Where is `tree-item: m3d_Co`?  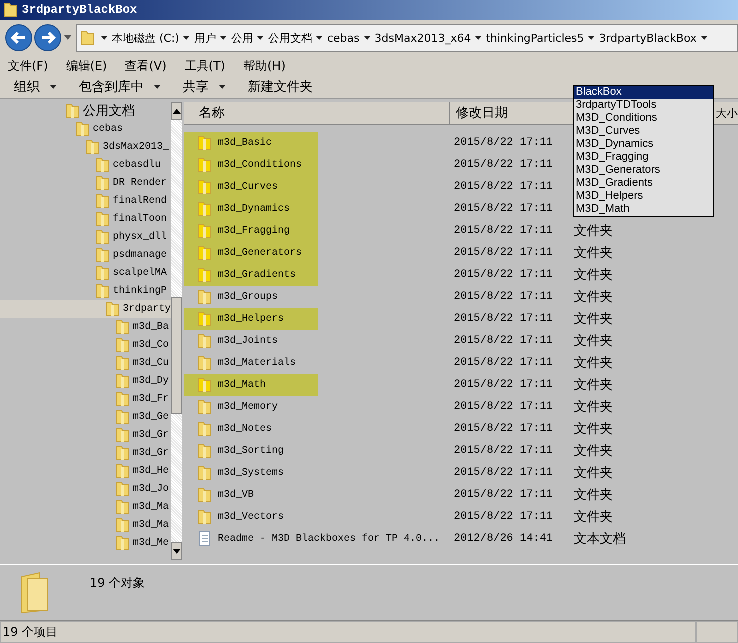 tree-item: m3d_Co is located at coordinates (86, 345).